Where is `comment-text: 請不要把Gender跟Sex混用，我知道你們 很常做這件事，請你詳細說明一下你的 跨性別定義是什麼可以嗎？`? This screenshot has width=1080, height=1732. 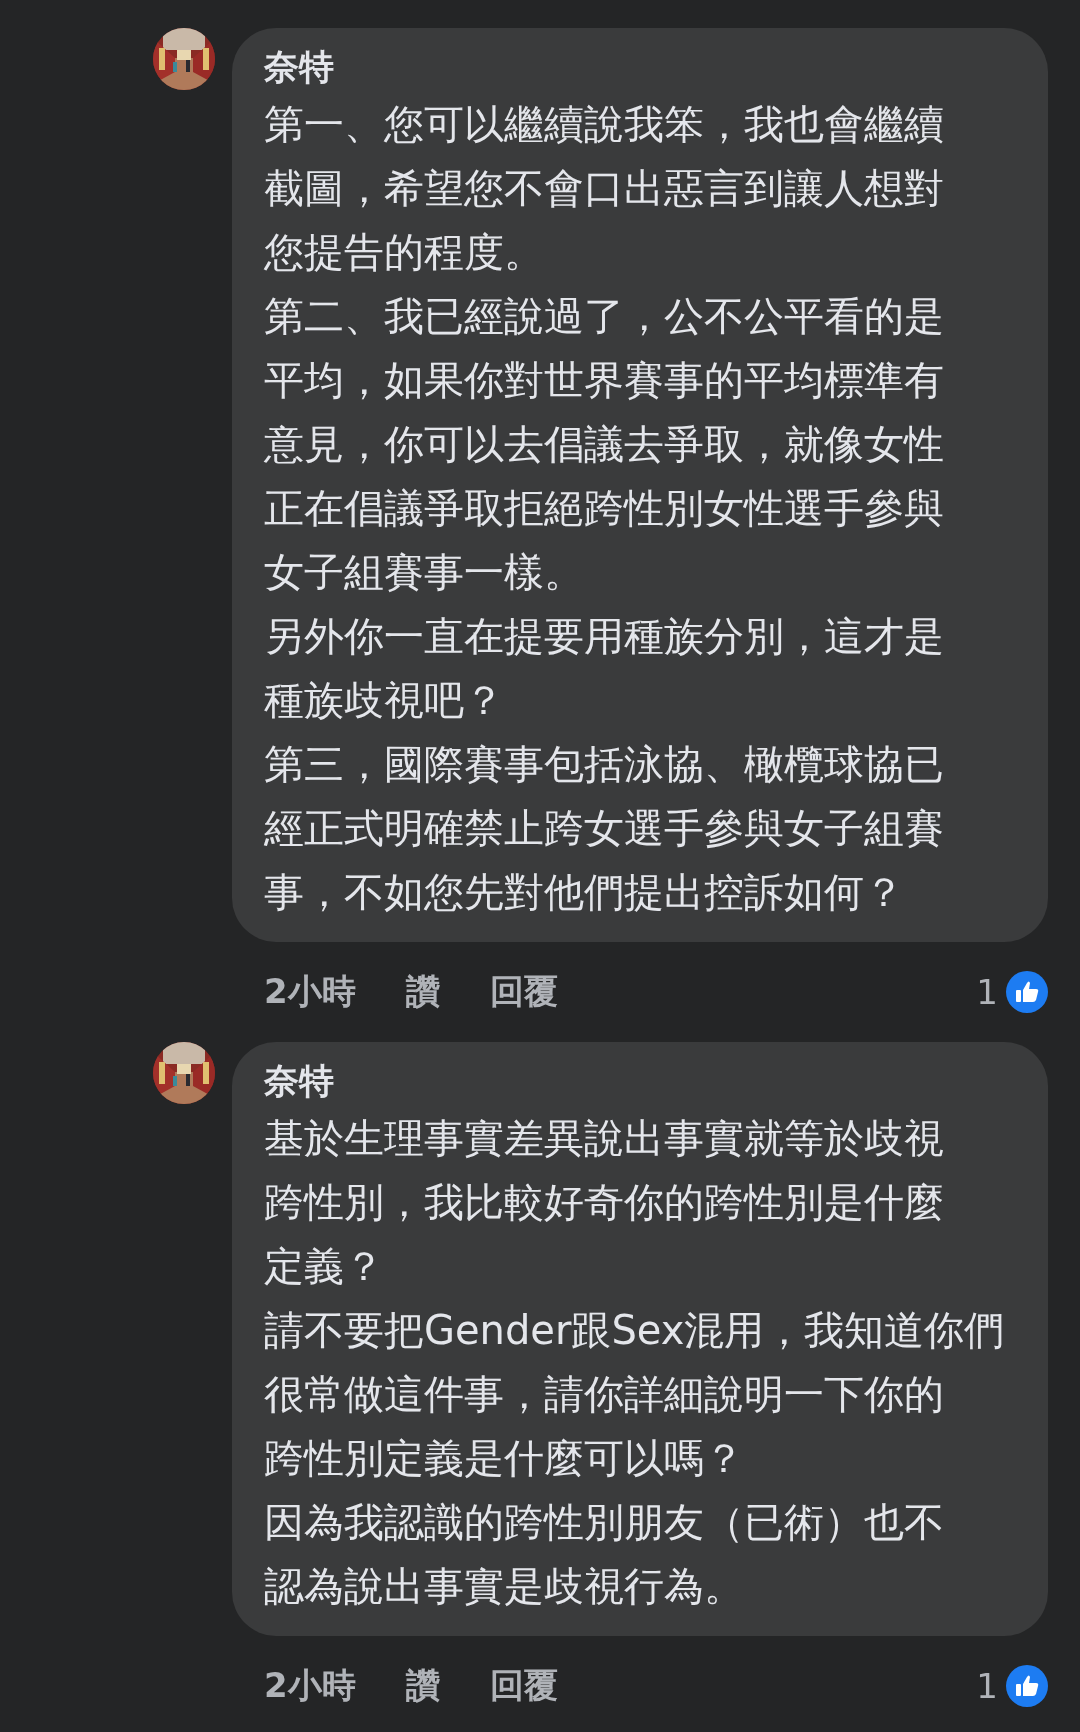 comment-text: 請不要把Gender跟Sex混用，我知道你們 很常做這件事，請你詳細說明一下你的 跨性別定義是什麼可以嗎？ is located at coordinates (634, 1394).